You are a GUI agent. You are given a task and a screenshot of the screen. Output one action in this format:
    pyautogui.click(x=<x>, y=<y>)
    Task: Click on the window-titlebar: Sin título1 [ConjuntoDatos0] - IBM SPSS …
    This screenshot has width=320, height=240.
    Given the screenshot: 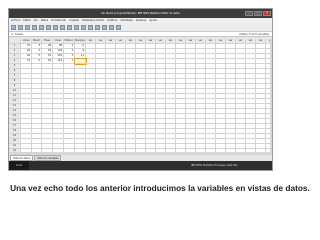 What is the action you would take?
    pyautogui.click(x=140, y=13)
    